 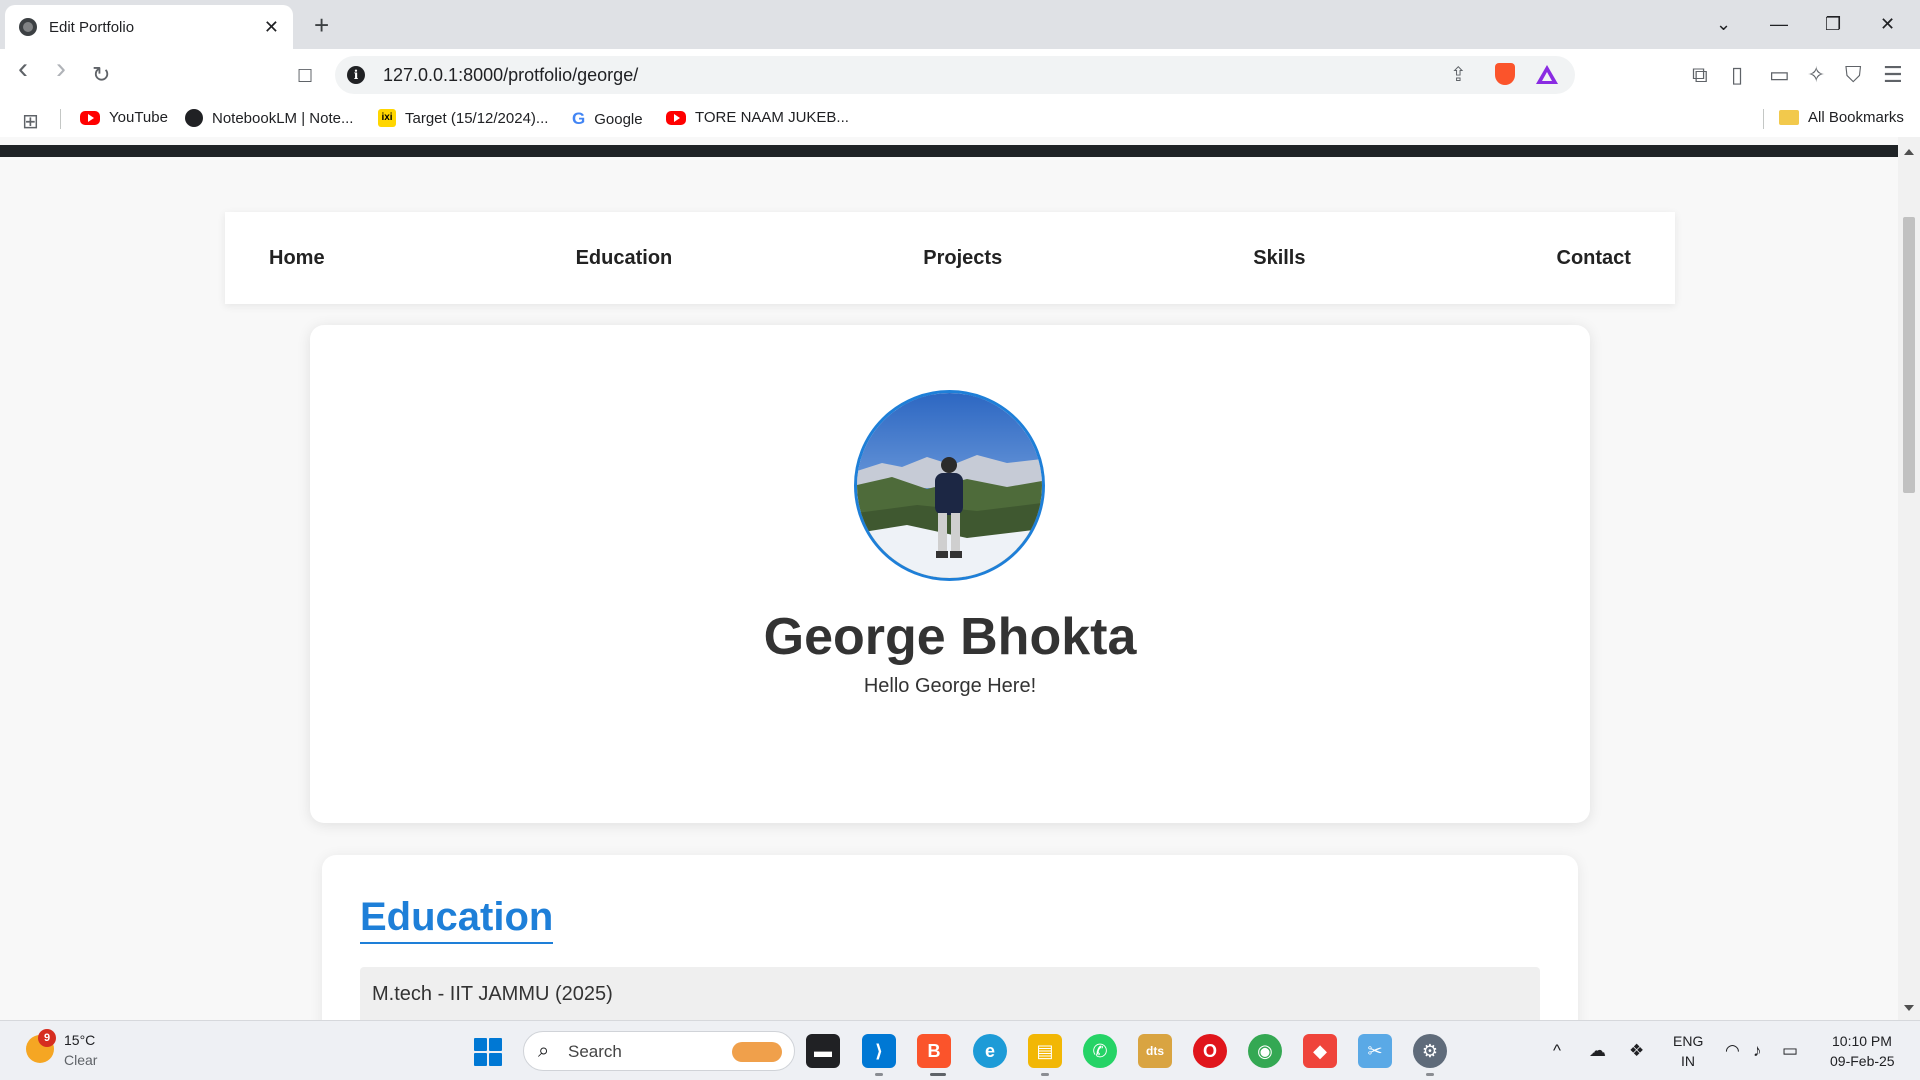 I want to click on volume-icon: ♪, so click(x=1757, y=1051).